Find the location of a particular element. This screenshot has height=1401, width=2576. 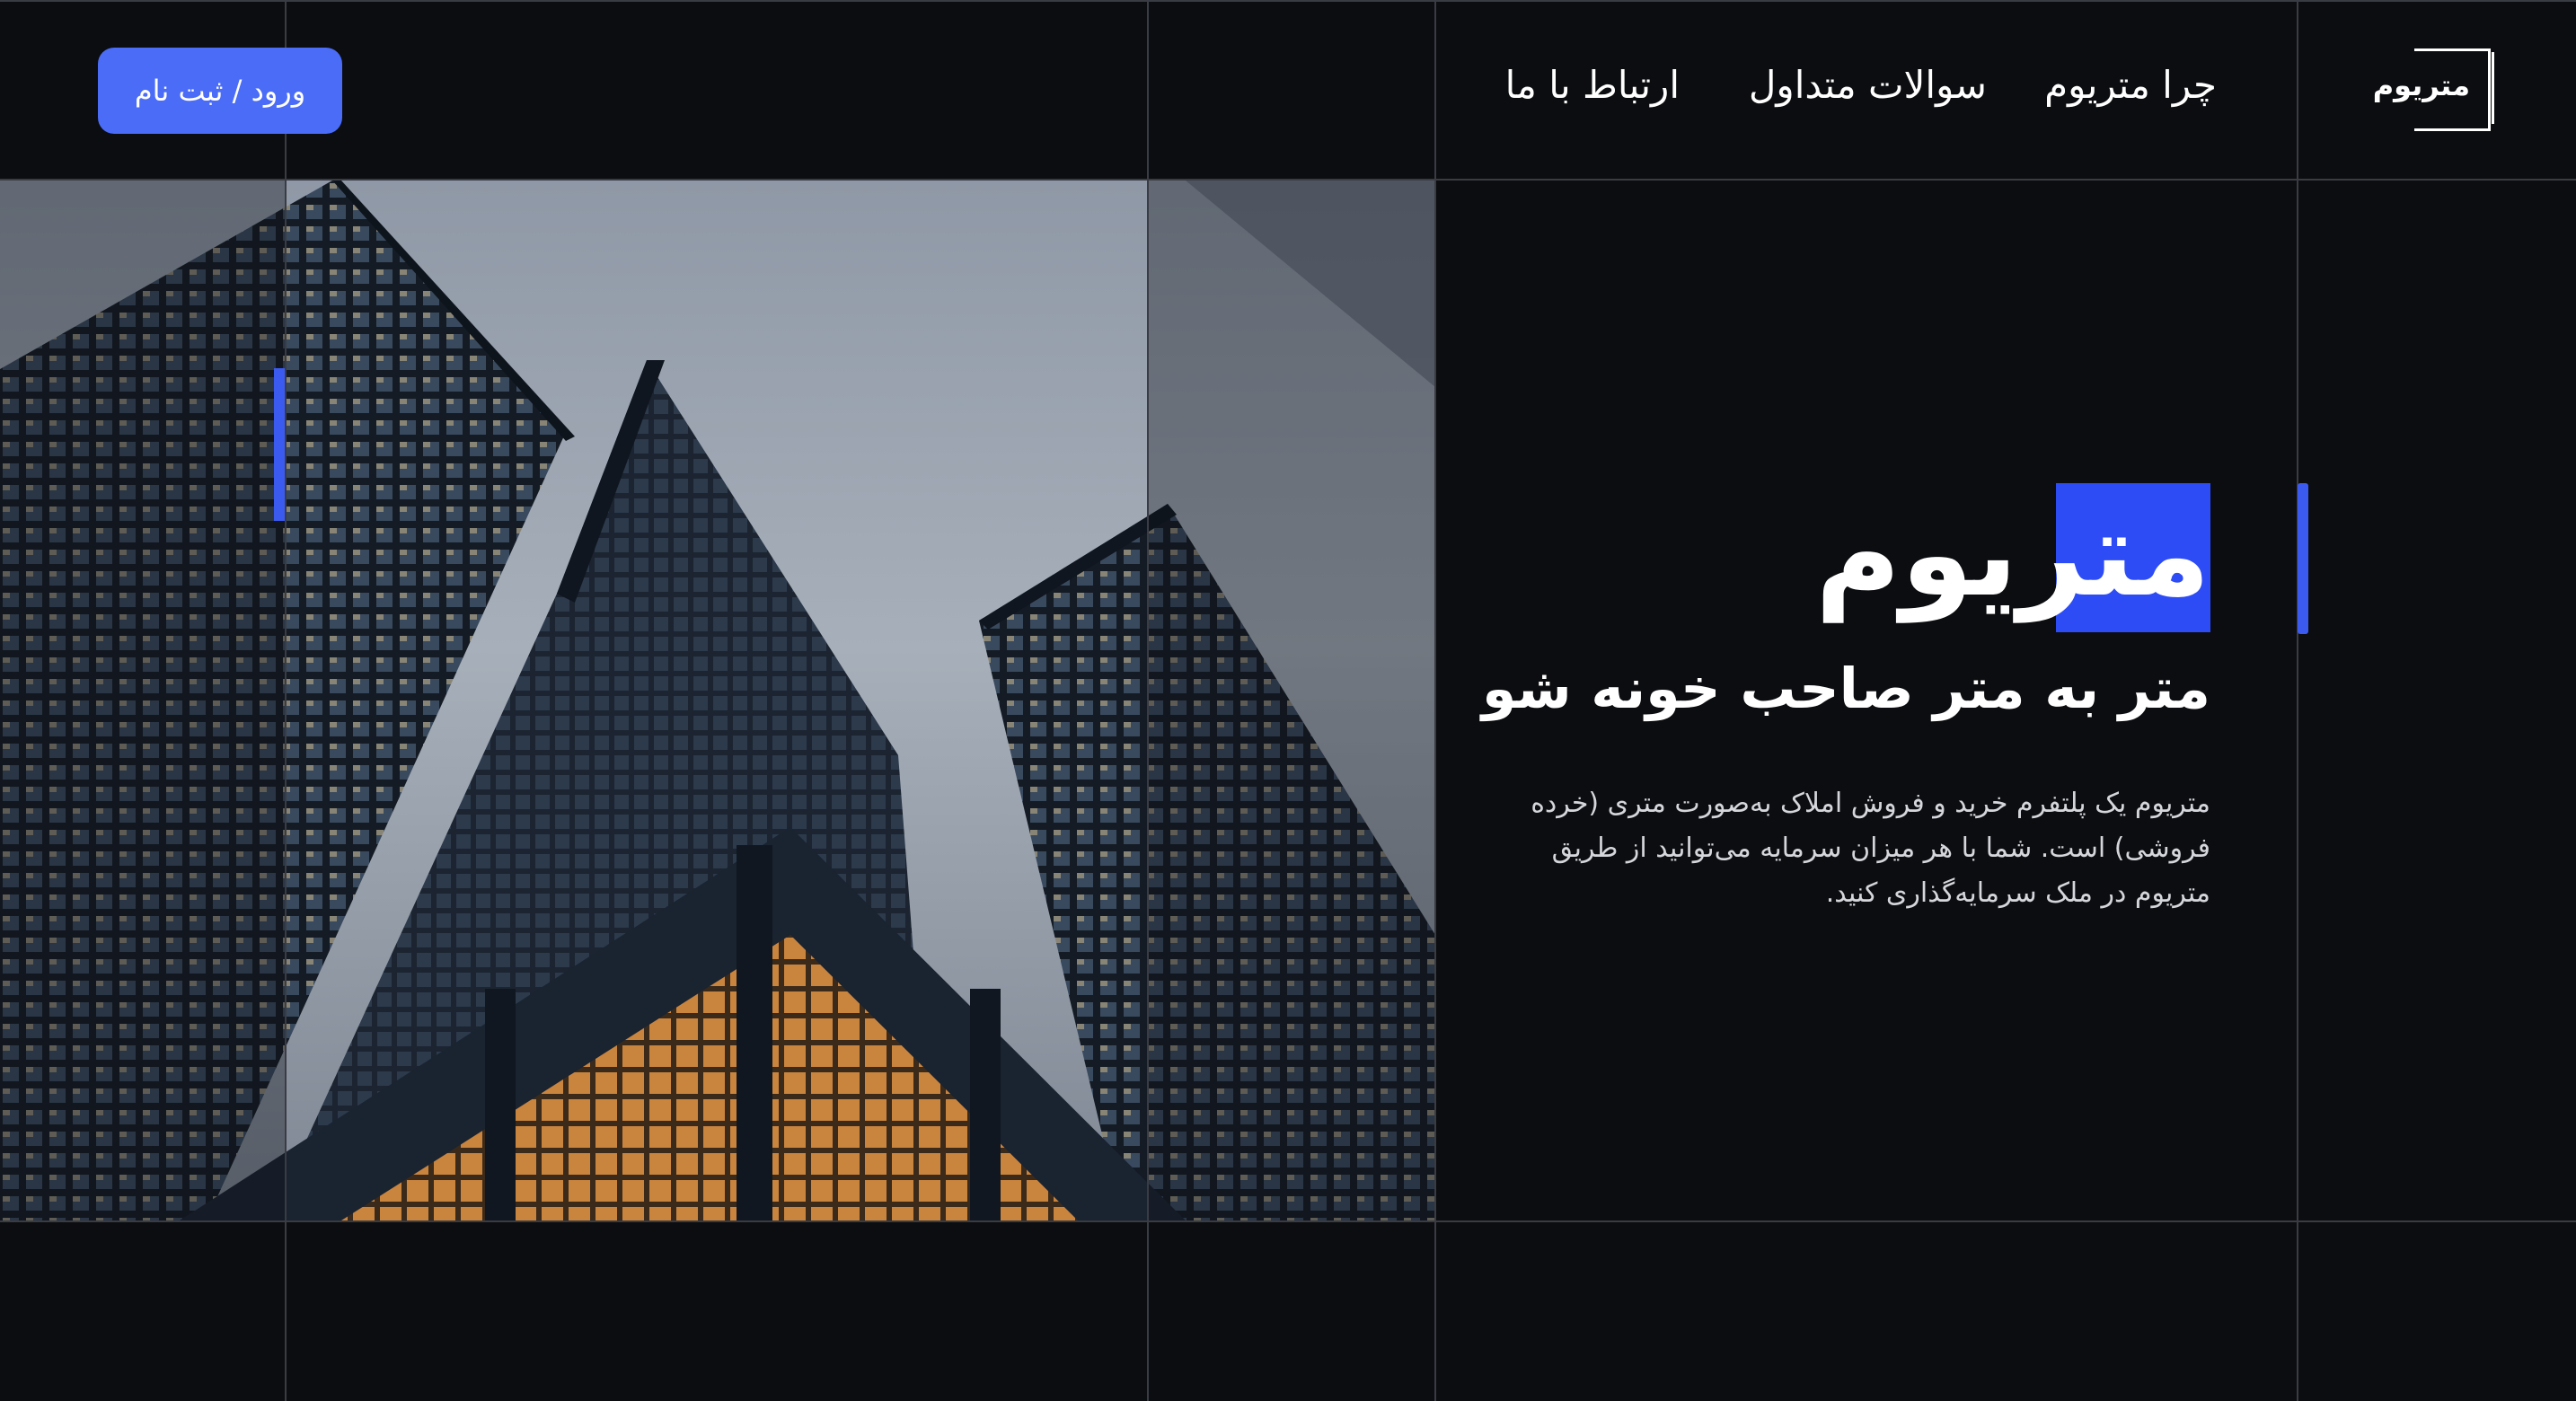

hero-title: متریوم is located at coordinates (2012, 554).